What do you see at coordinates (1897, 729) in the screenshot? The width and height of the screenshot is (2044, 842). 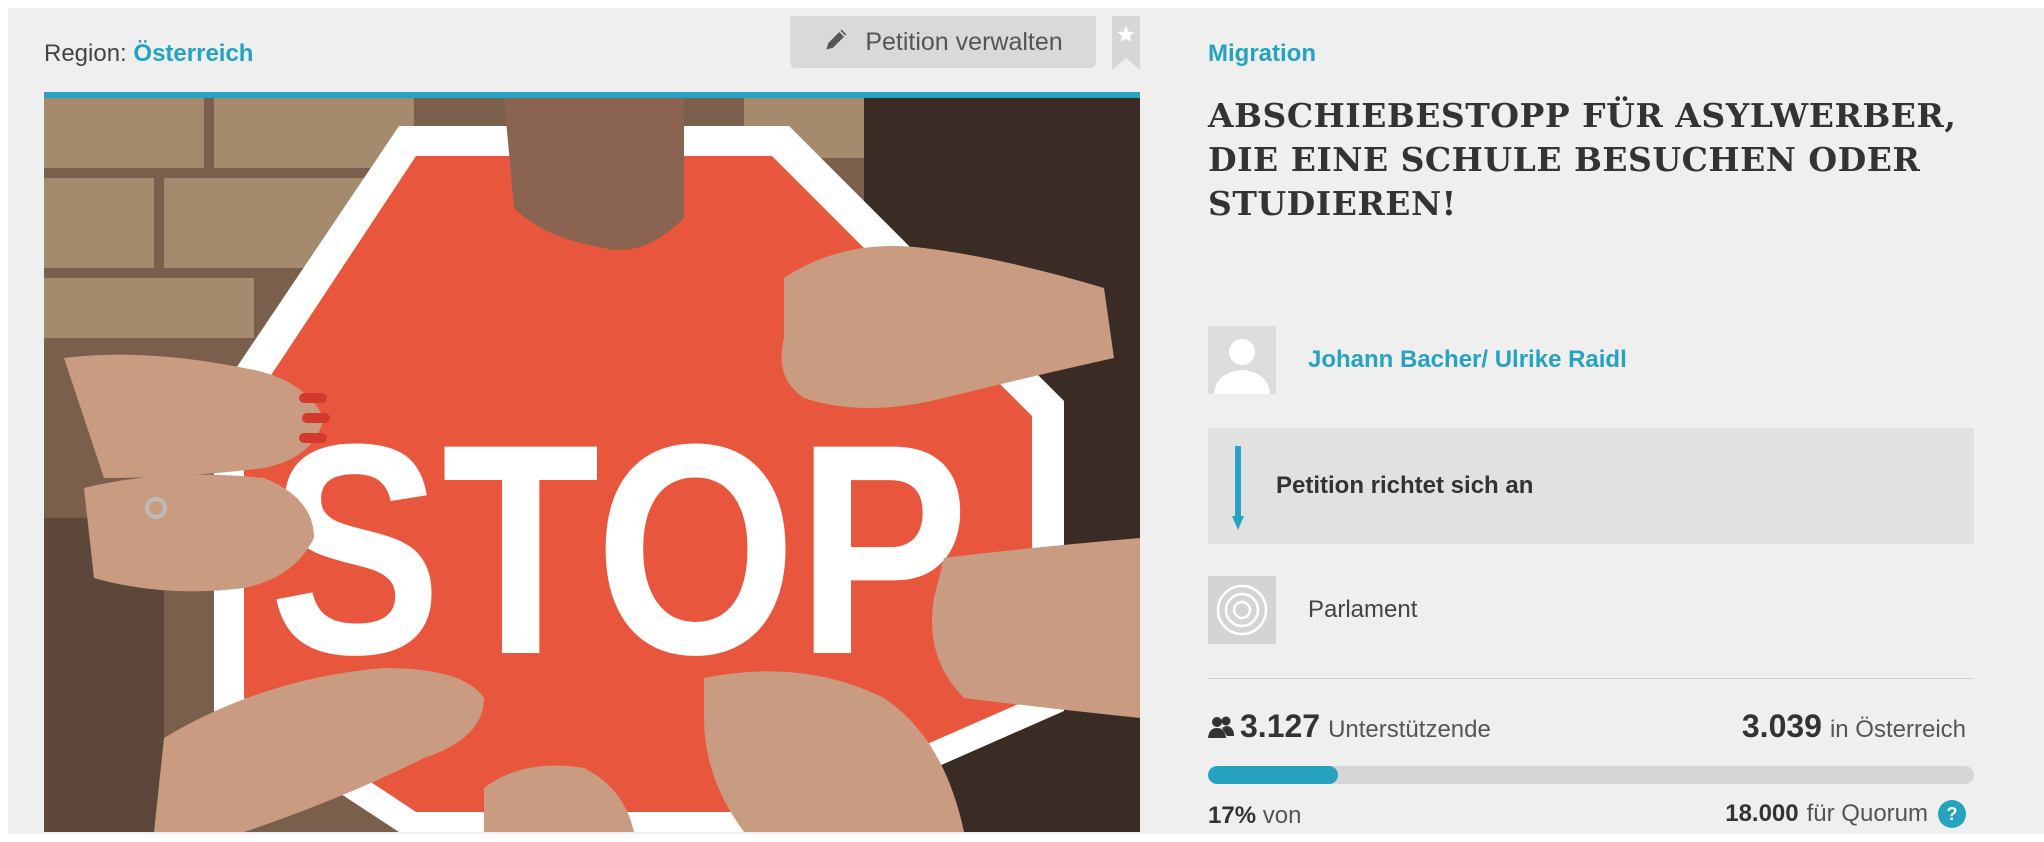 I see `in-country-label: in Österreich` at bounding box center [1897, 729].